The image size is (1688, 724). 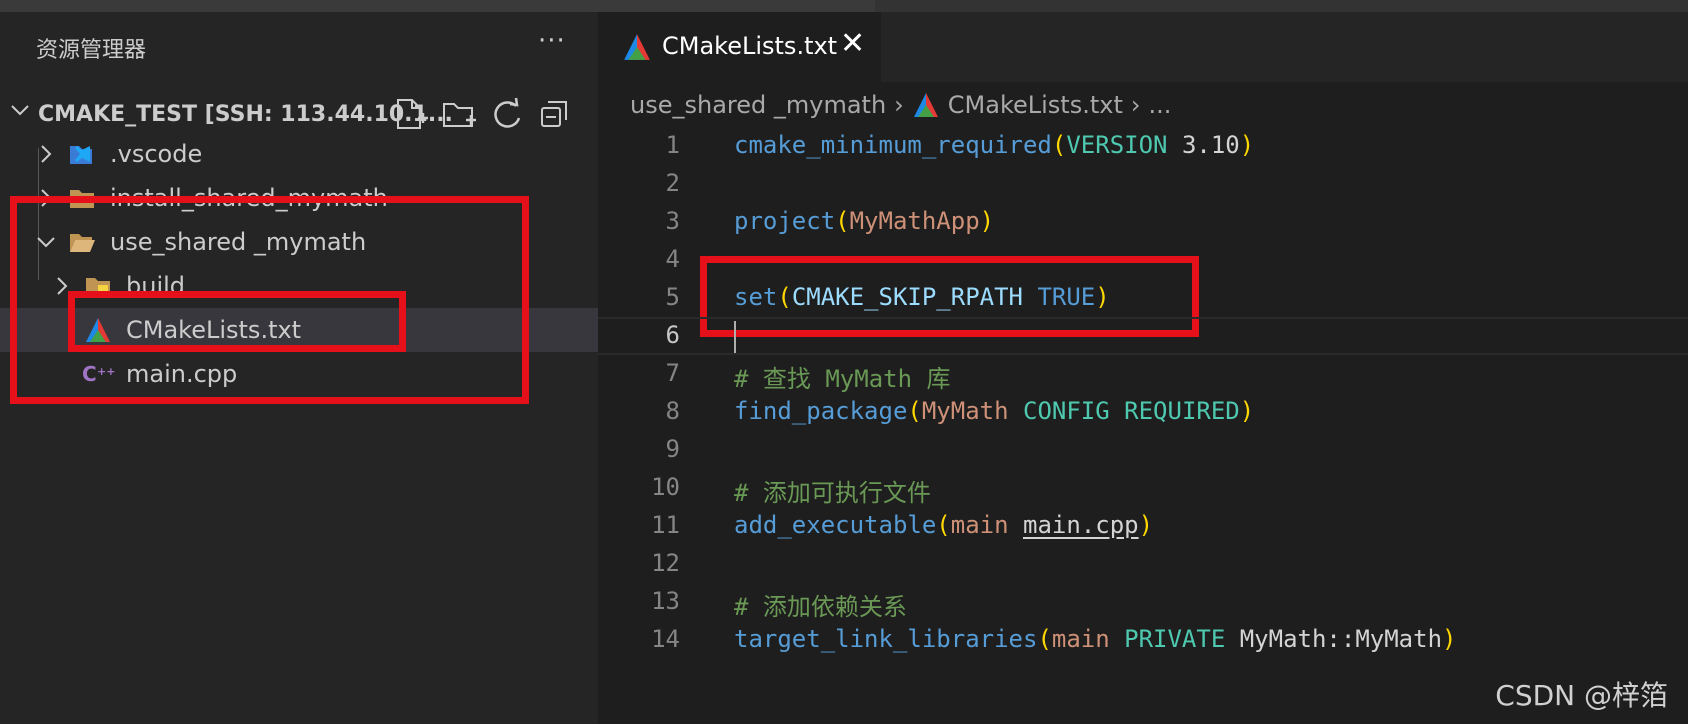 What do you see at coordinates (1281, 6) in the screenshot?
I see `top-strip-highlight` at bounding box center [1281, 6].